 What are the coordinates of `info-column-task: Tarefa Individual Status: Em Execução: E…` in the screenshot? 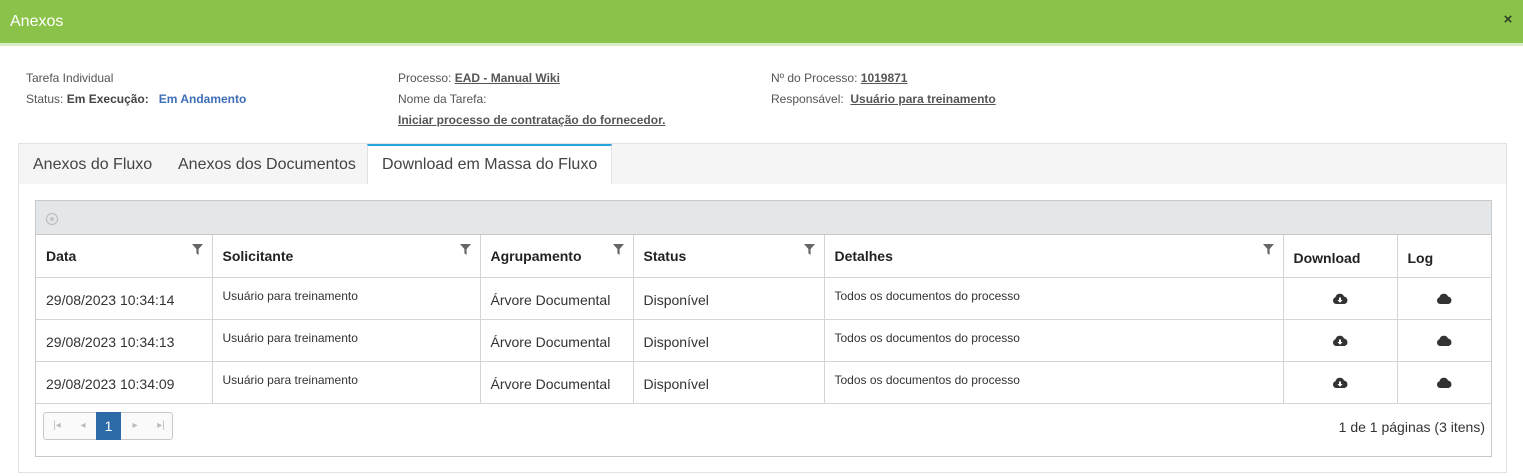 It's located at (136, 89).